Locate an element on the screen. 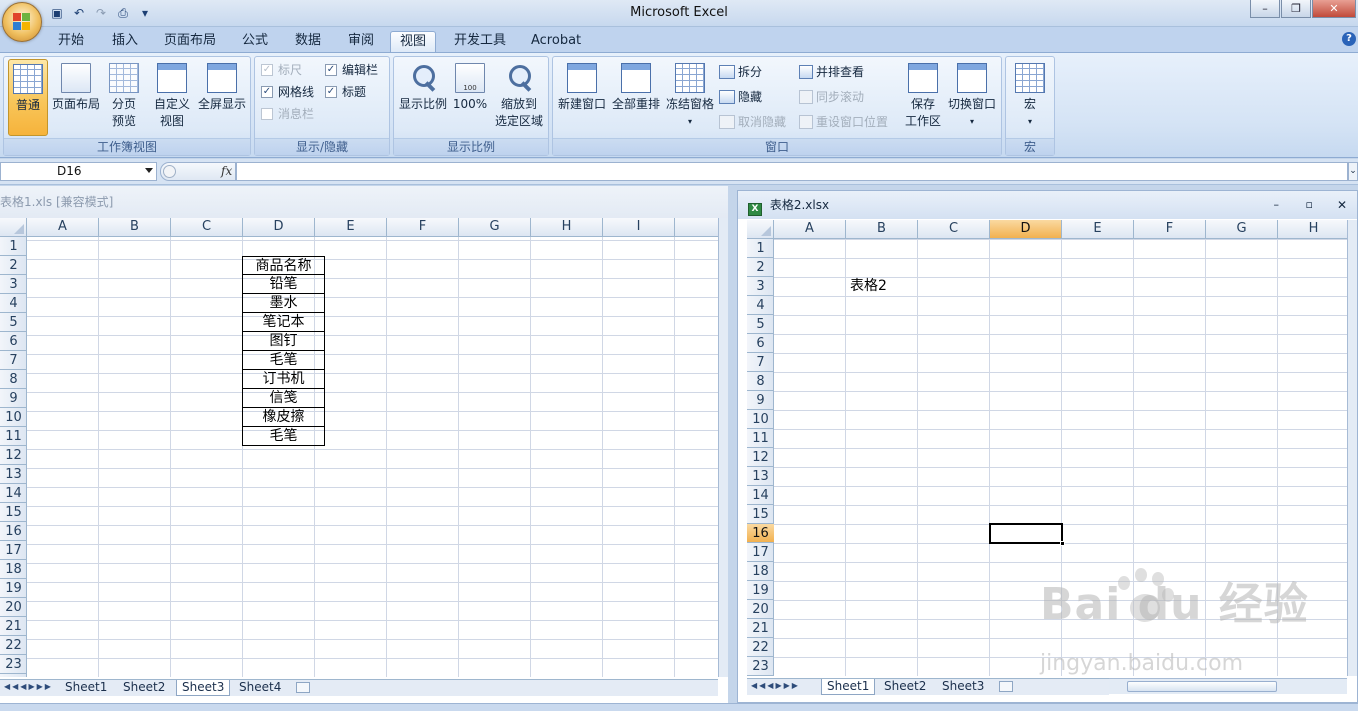 The height and width of the screenshot is (711, 1358). sheet-tab-sheet4: Sheet4 is located at coordinates (260, 688).